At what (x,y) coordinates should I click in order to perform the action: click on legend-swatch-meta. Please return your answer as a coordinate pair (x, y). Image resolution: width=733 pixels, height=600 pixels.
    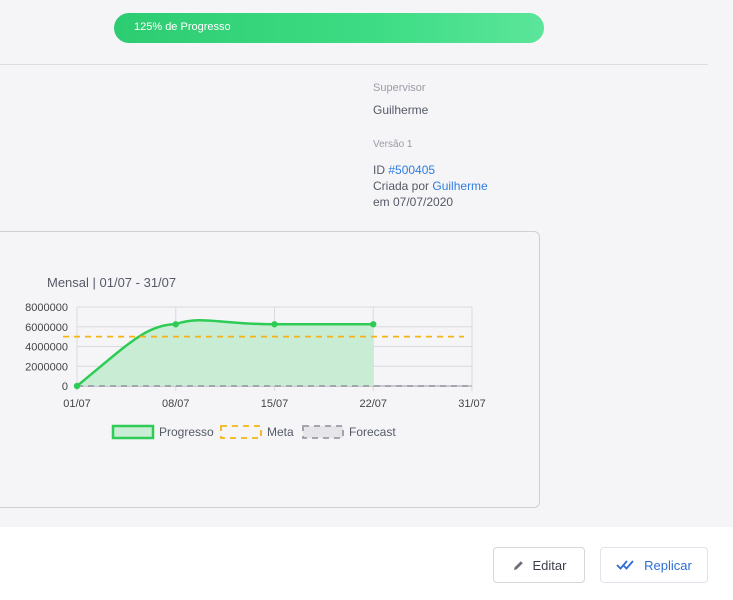
    Looking at the image, I should click on (241, 432).